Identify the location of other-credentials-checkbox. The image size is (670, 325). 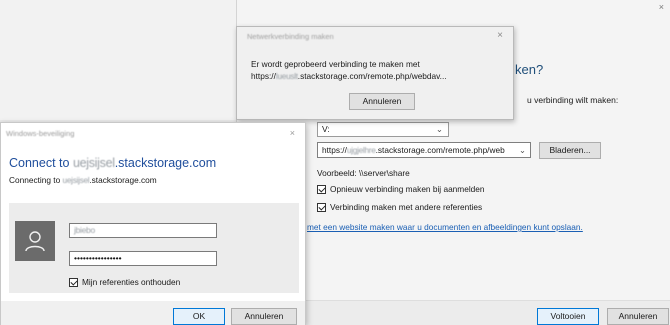
(321, 207).